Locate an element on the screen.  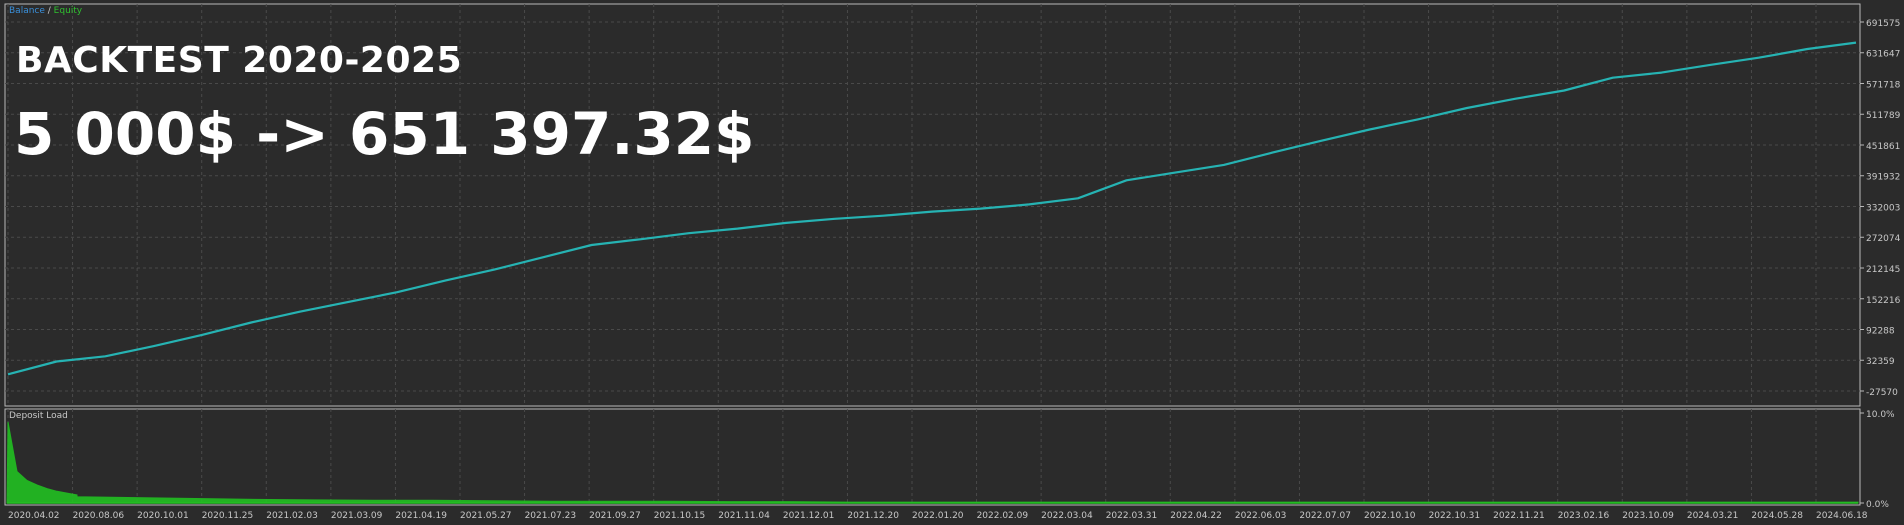
backtest-result: 5 000$ -> 651 397.32$ is located at coordinates (384, 134).